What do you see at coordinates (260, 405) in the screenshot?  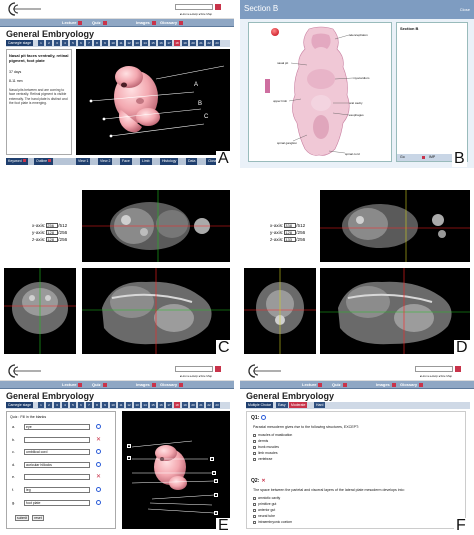 I see `tab-multiple-choice: Multiple Choice` at bounding box center [260, 405].